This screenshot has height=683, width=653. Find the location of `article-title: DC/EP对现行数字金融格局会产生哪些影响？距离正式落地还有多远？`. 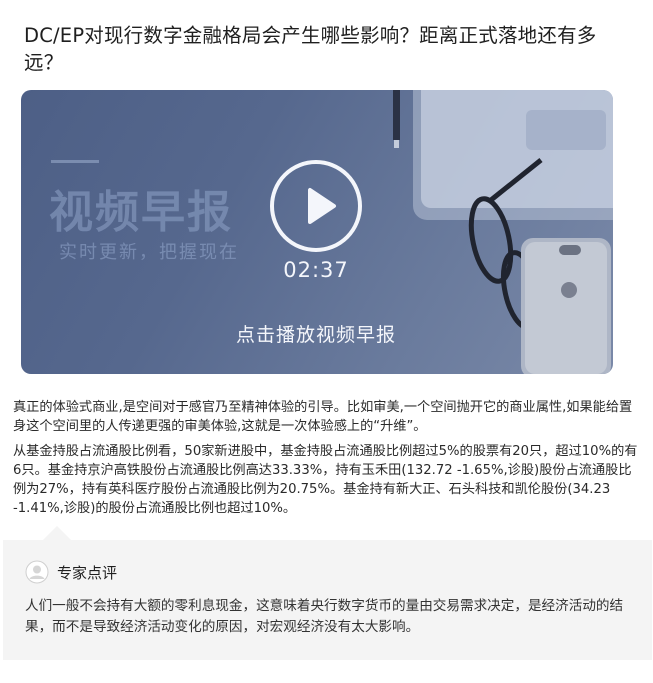

article-title: DC/EP对现行数字金融格局会产生哪些影响？距离正式落地还有多远？ is located at coordinates (310, 49).